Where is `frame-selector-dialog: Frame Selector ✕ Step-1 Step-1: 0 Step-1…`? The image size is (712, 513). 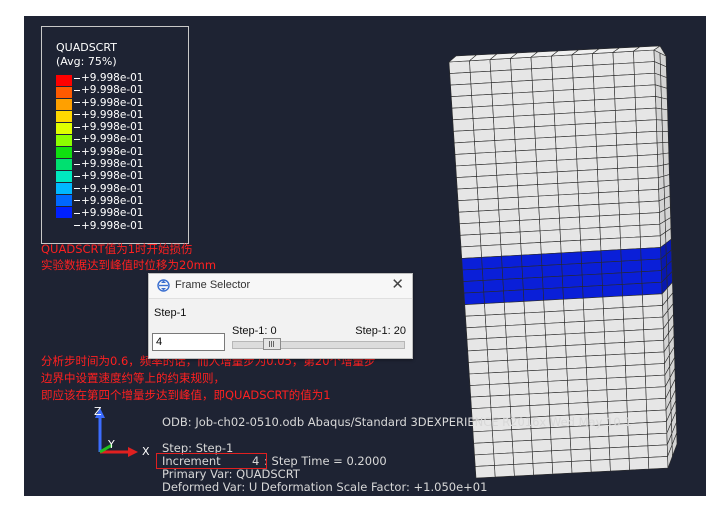 frame-selector-dialog: Frame Selector ✕ Step-1 Step-1: 0 Step-1… is located at coordinates (280, 316).